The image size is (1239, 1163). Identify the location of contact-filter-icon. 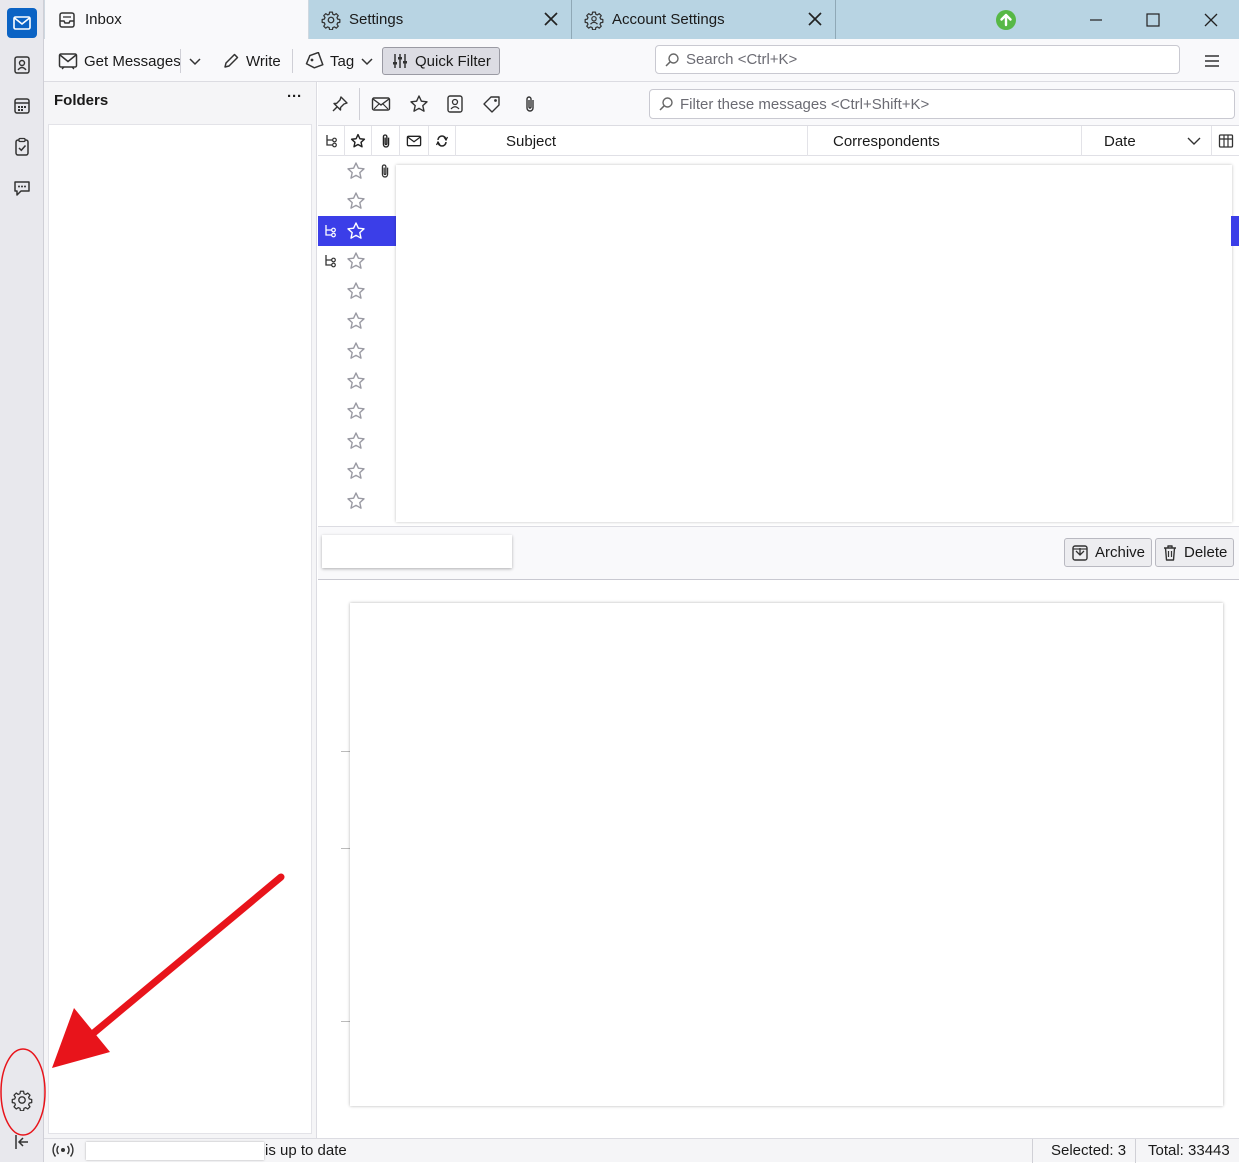
(455, 104).